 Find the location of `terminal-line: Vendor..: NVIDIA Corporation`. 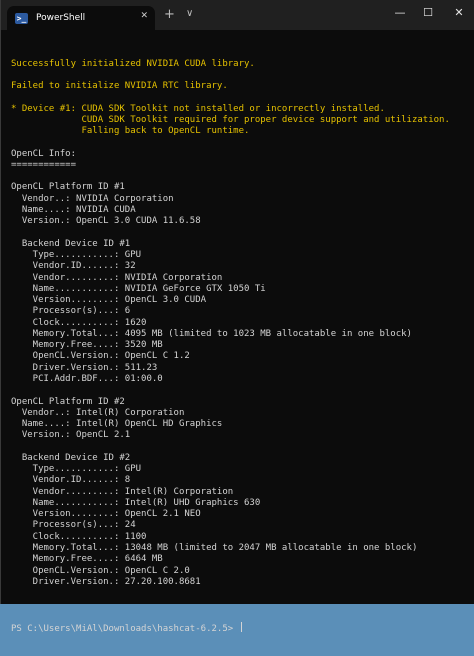

terminal-line: Vendor..: NVIDIA Corporation is located at coordinates (92, 198).